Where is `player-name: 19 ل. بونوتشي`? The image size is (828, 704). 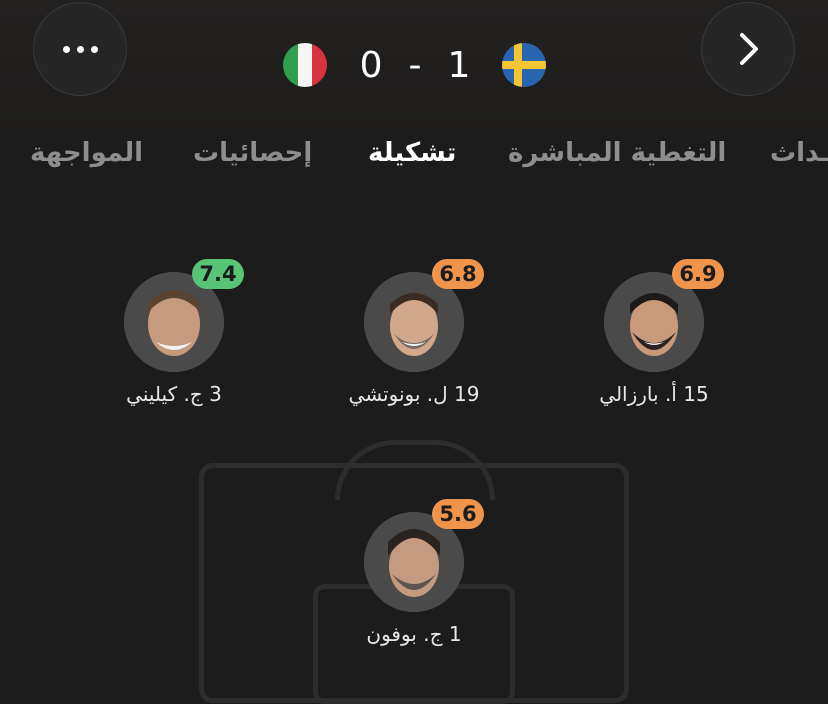 player-name: 19 ل. بونوتشي is located at coordinates (414, 394).